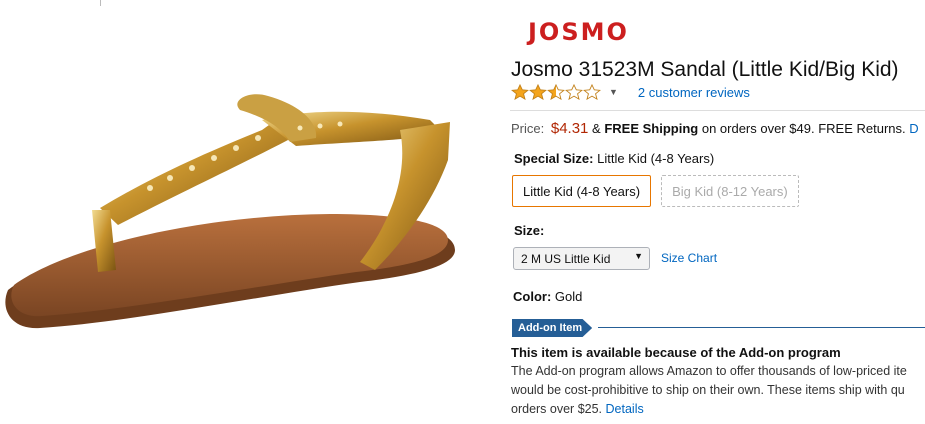 The image size is (925, 424). Describe the element at coordinates (55, 4) in the screenshot. I see `thumbnail-strip-edge` at that location.